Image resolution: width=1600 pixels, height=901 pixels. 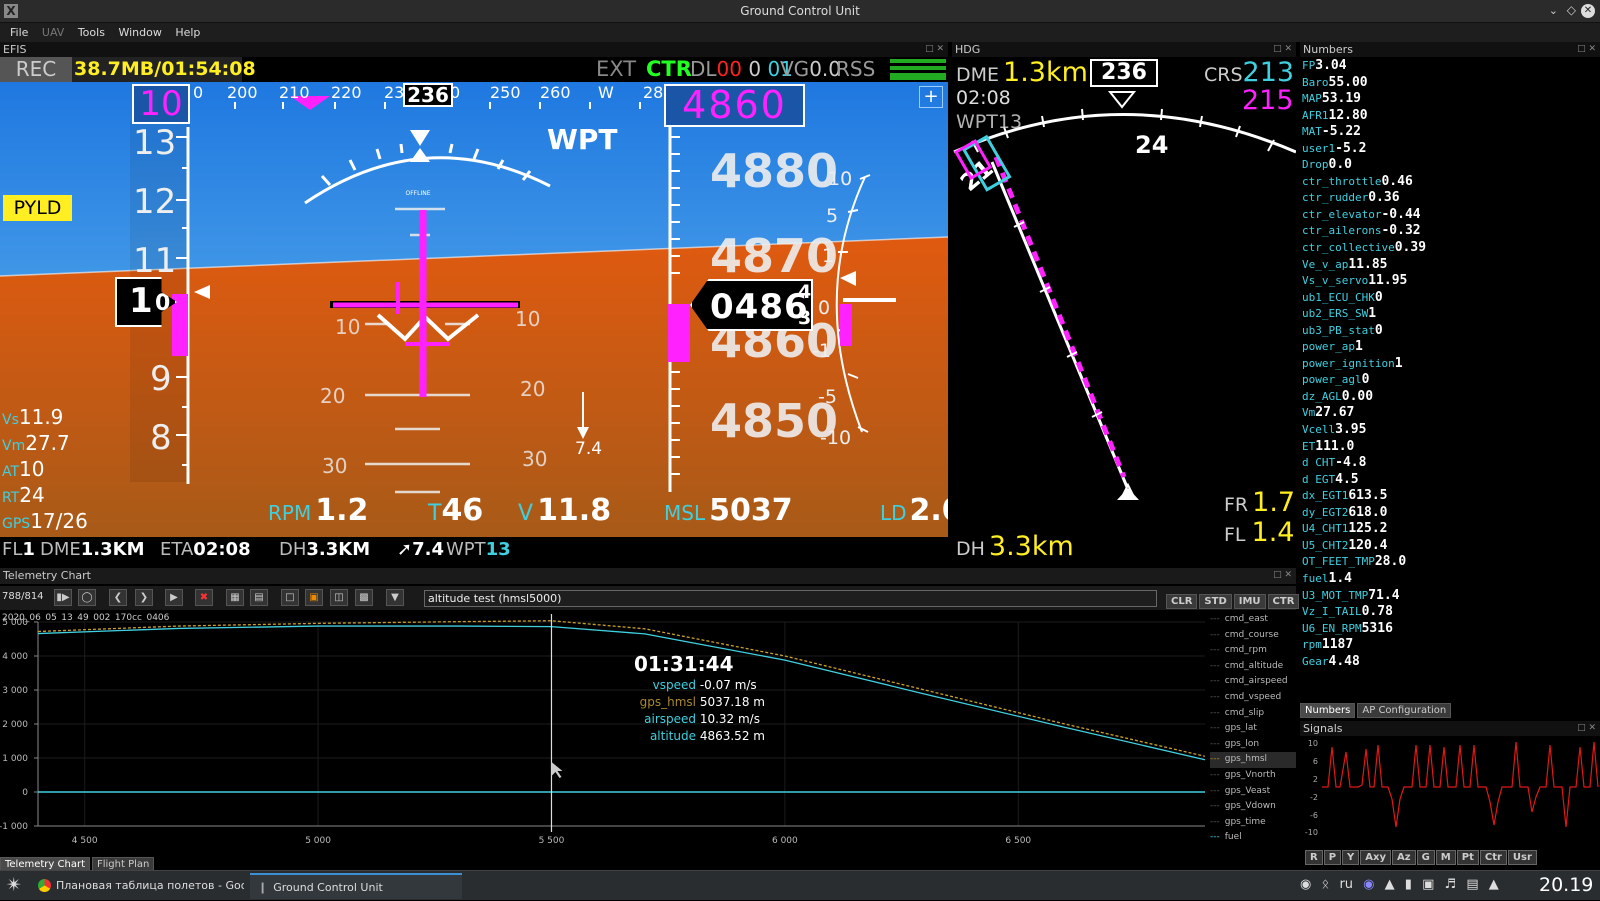 I want to click on export-button: ▣, so click(x=314, y=597).